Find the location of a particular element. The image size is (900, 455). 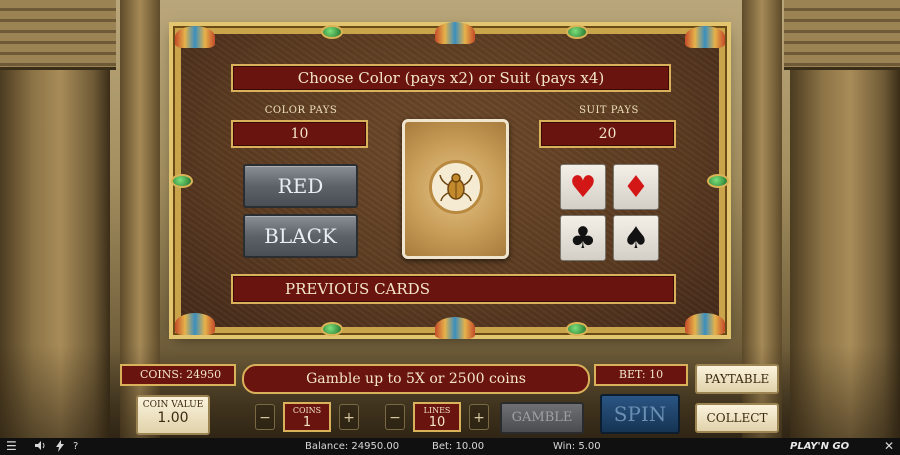

gamble-message: Gamble up to 5X or 2500 coins is located at coordinates (416, 379).